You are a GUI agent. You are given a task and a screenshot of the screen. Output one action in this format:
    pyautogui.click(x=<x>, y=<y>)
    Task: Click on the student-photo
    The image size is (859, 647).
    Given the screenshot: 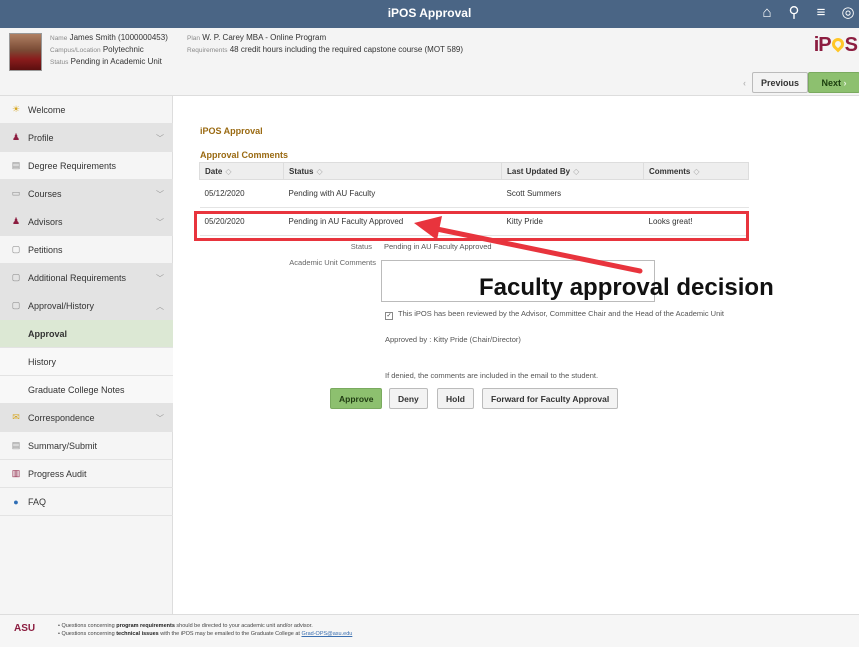 What is the action you would take?
    pyautogui.click(x=25, y=52)
    